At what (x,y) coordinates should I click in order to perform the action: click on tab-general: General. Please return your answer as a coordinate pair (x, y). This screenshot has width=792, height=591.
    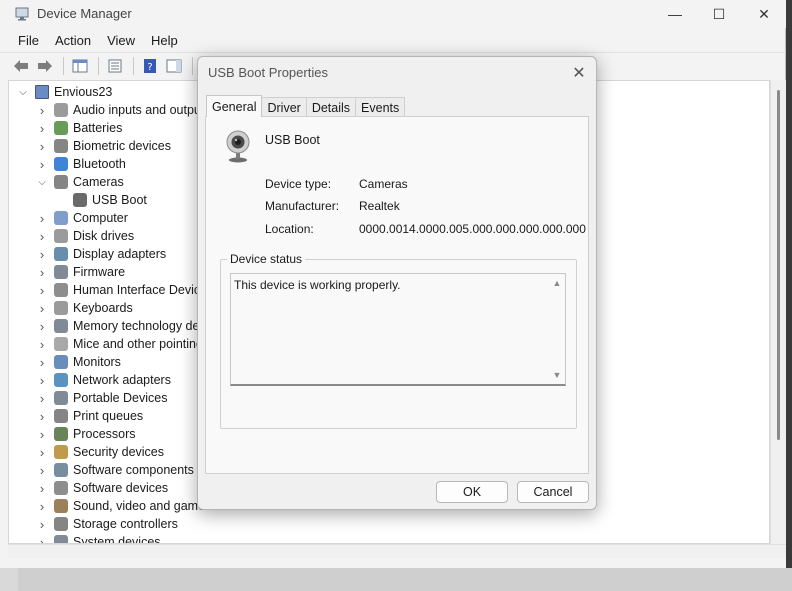
    Looking at the image, I should click on (234, 106).